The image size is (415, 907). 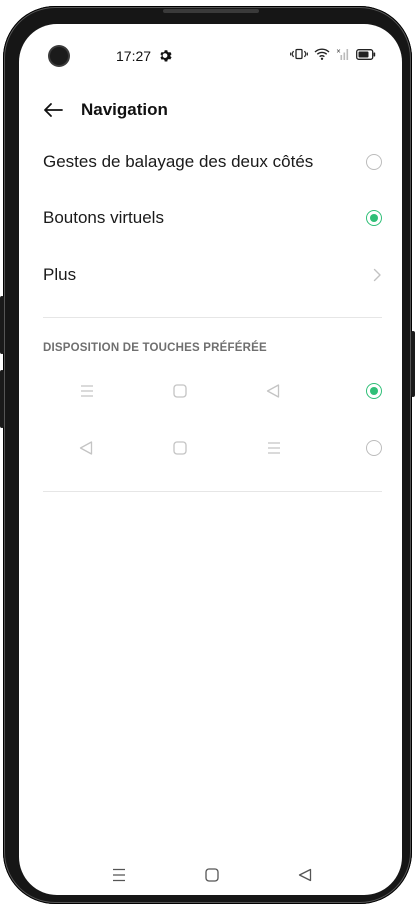 I want to click on option-swipe-gestures: Gestes de balayage des deux côtés, so click(x=212, y=162).